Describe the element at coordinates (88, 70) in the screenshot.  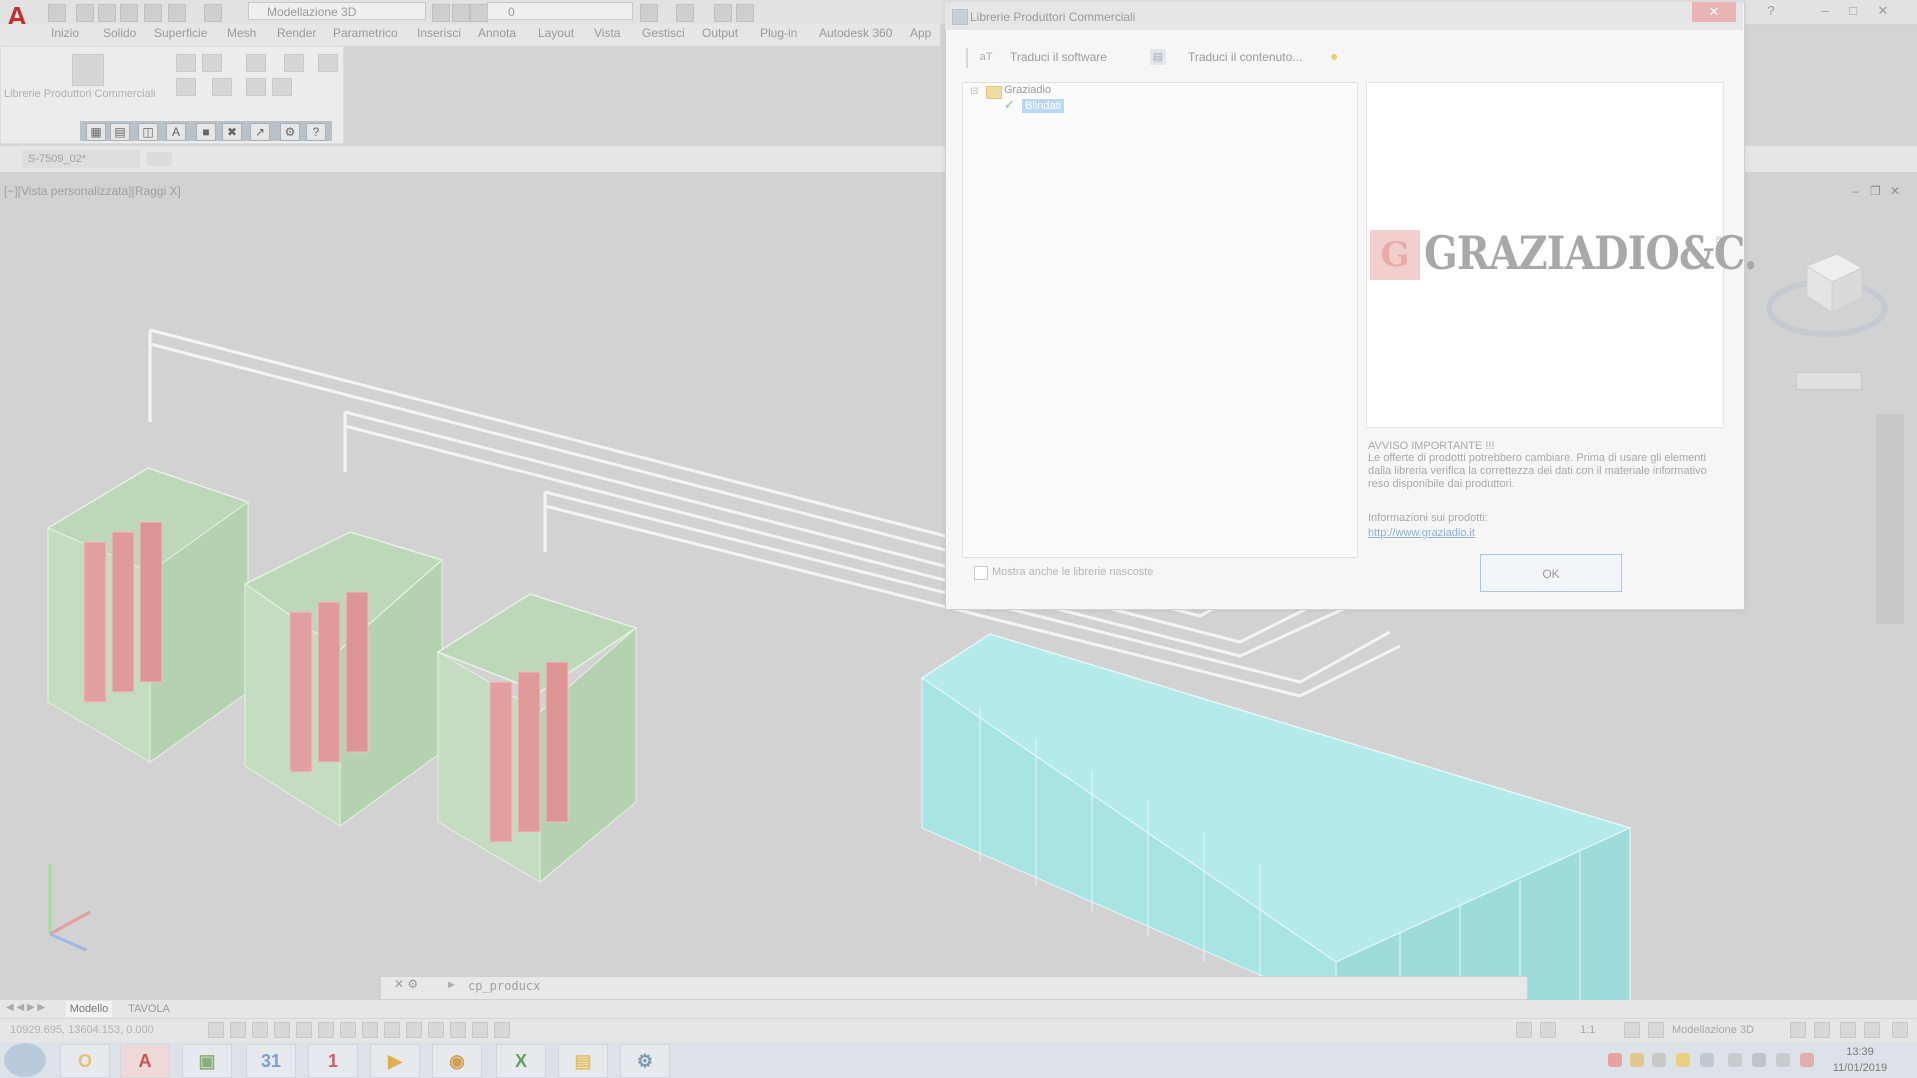
I see `library-manager-icon` at that location.